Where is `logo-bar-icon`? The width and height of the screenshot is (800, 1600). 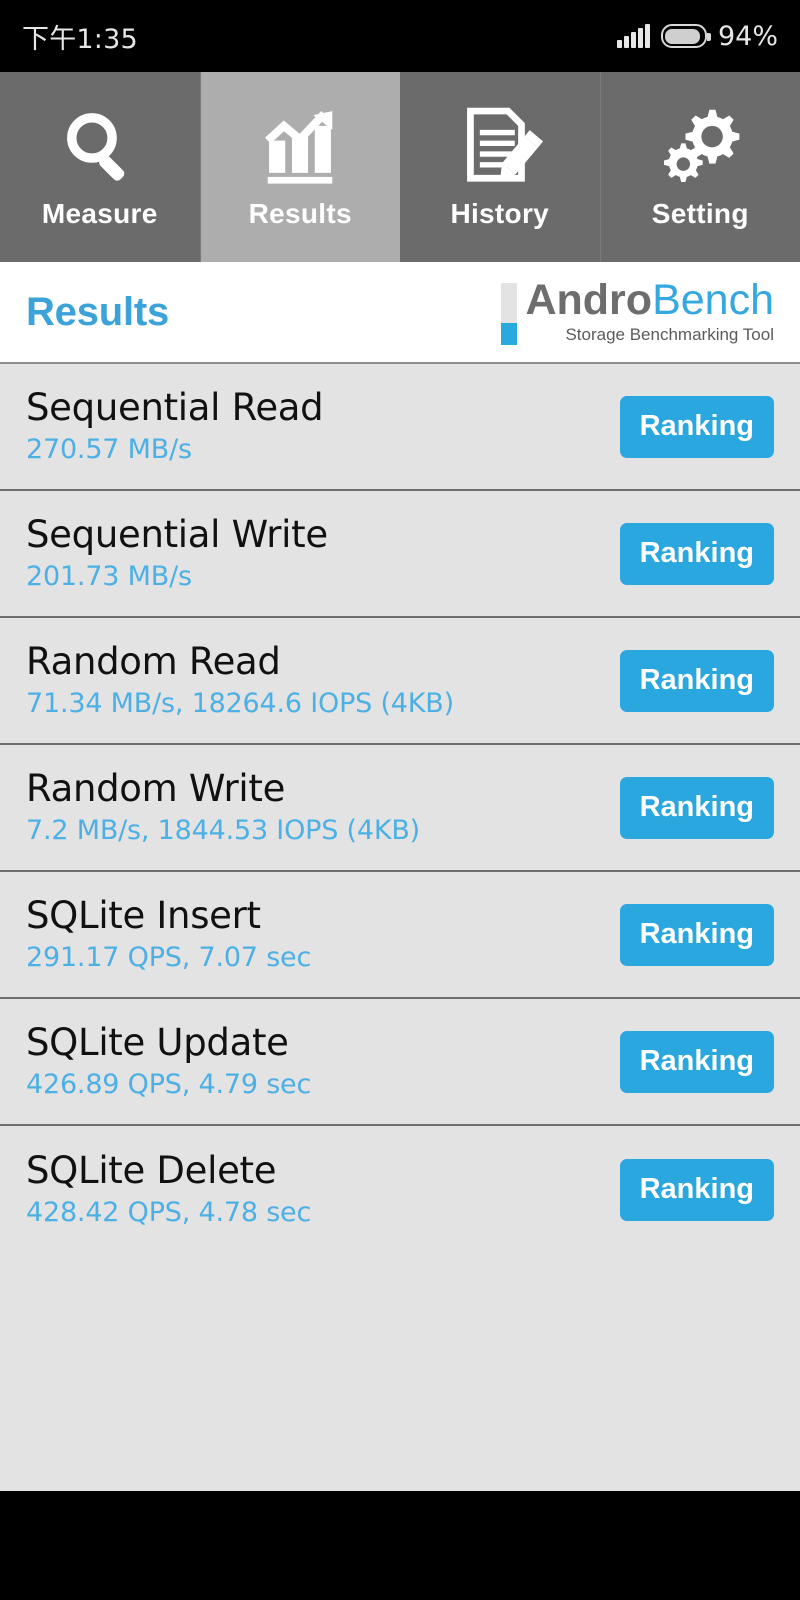 logo-bar-icon is located at coordinates (509, 314).